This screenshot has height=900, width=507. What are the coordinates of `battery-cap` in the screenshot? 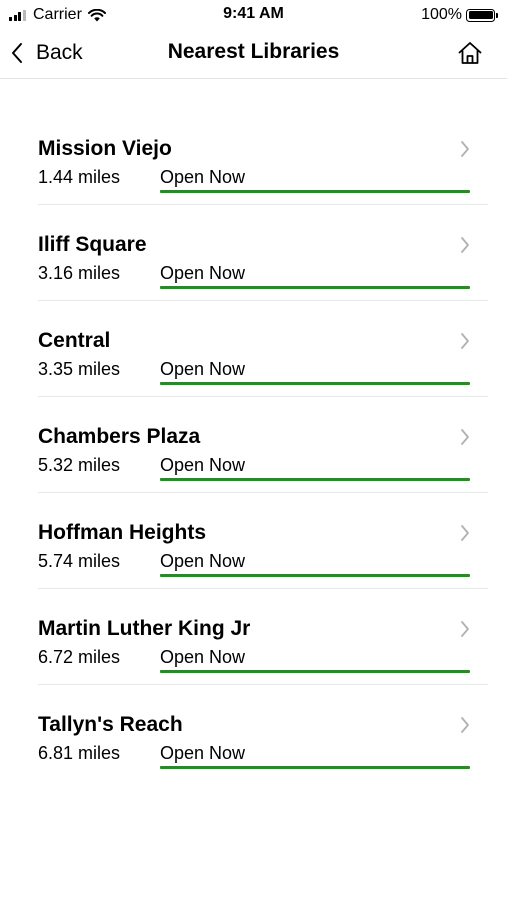 It's located at (497, 15).